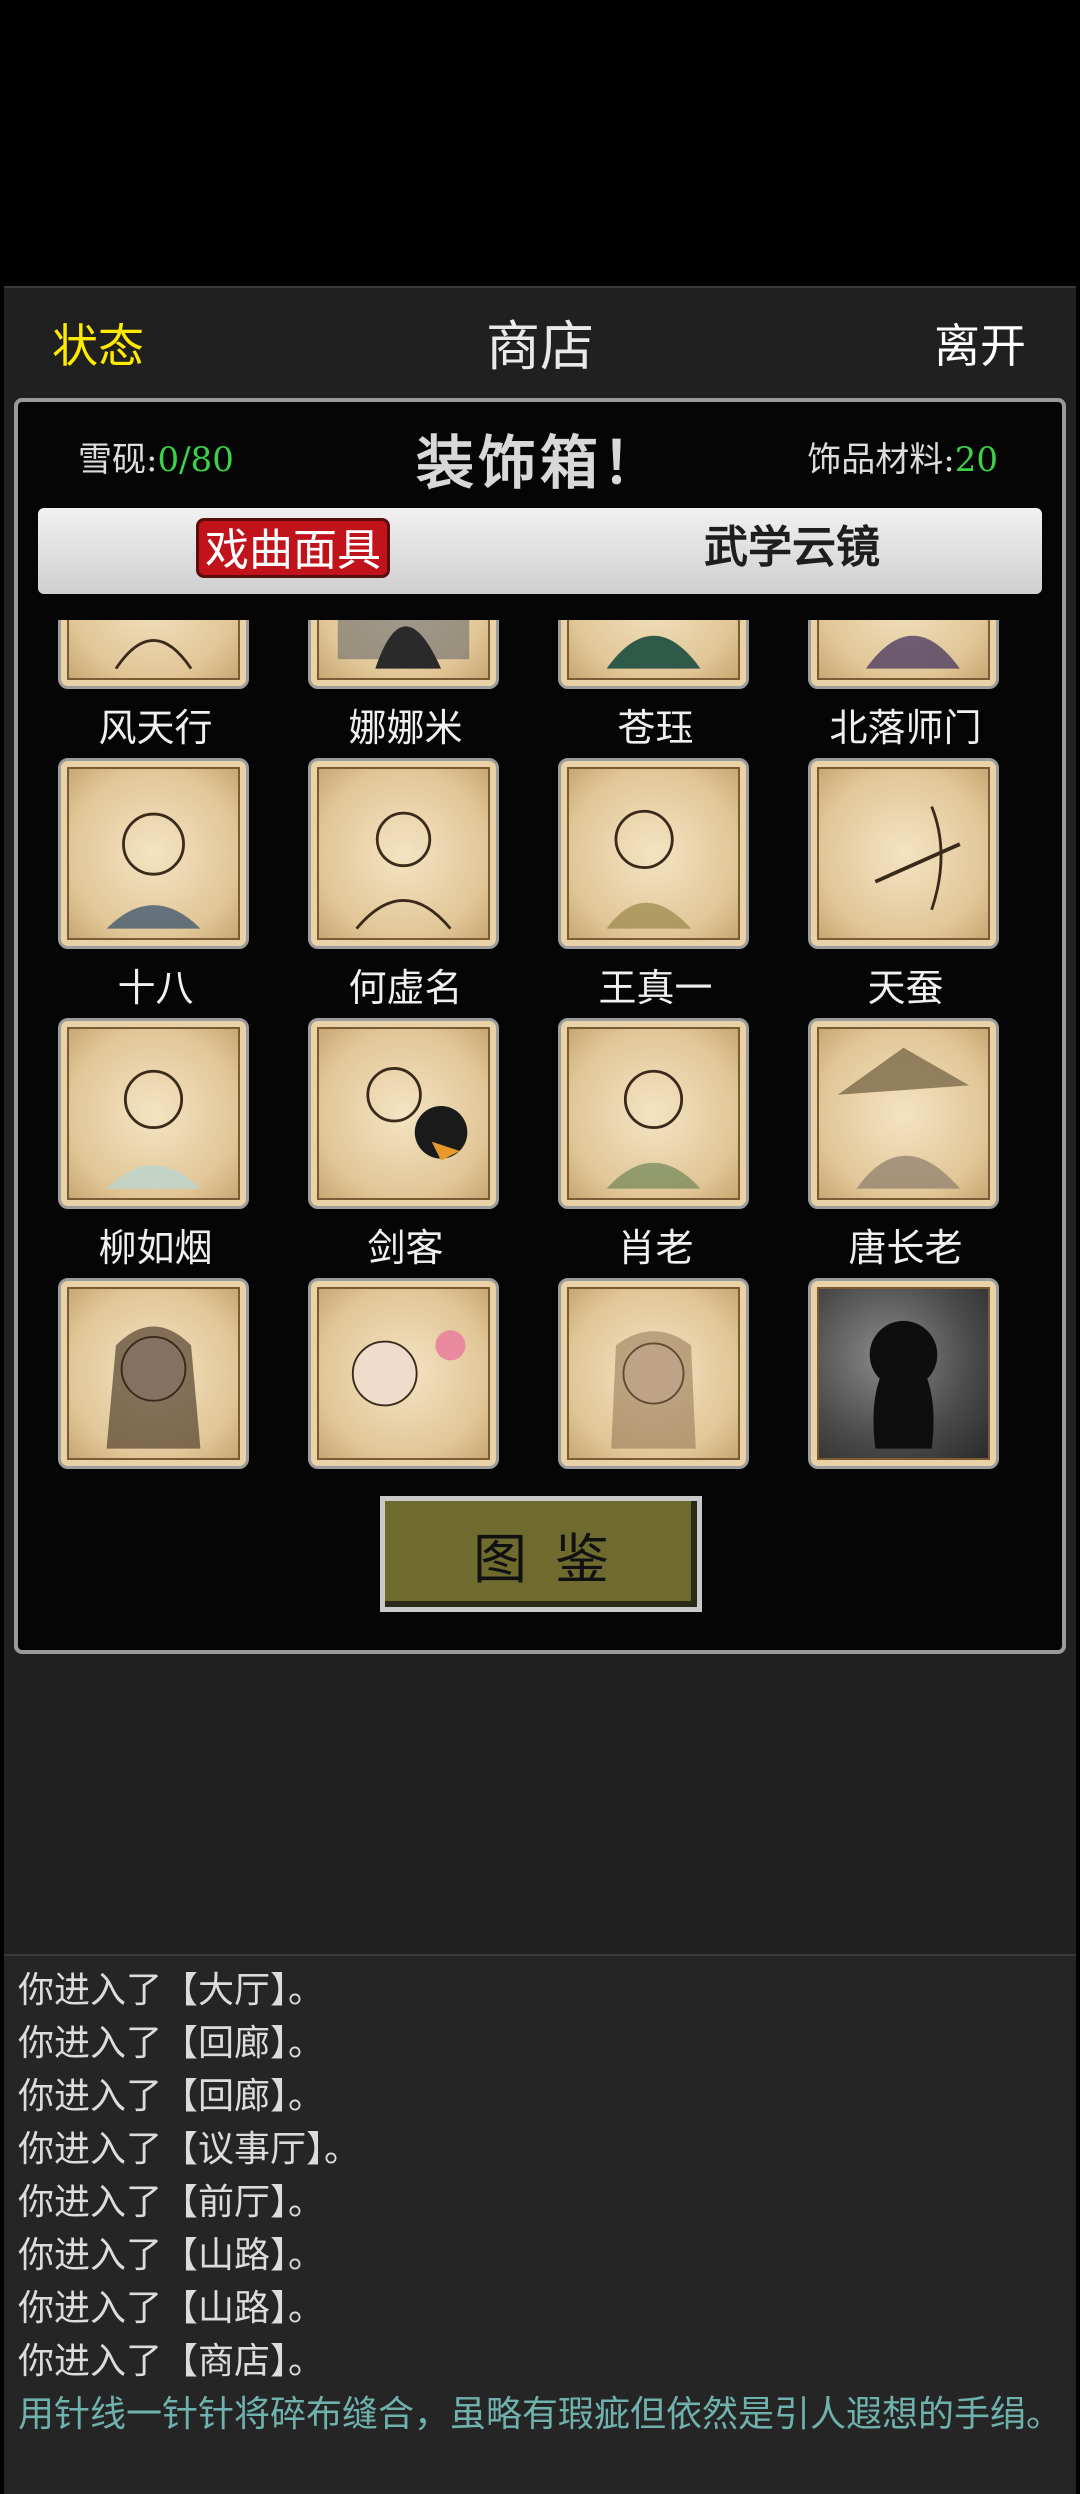 Image resolution: width=1080 pixels, height=2494 pixels. What do you see at coordinates (405, 988) in the screenshot?
I see `item-name: 何虚名` at bounding box center [405, 988].